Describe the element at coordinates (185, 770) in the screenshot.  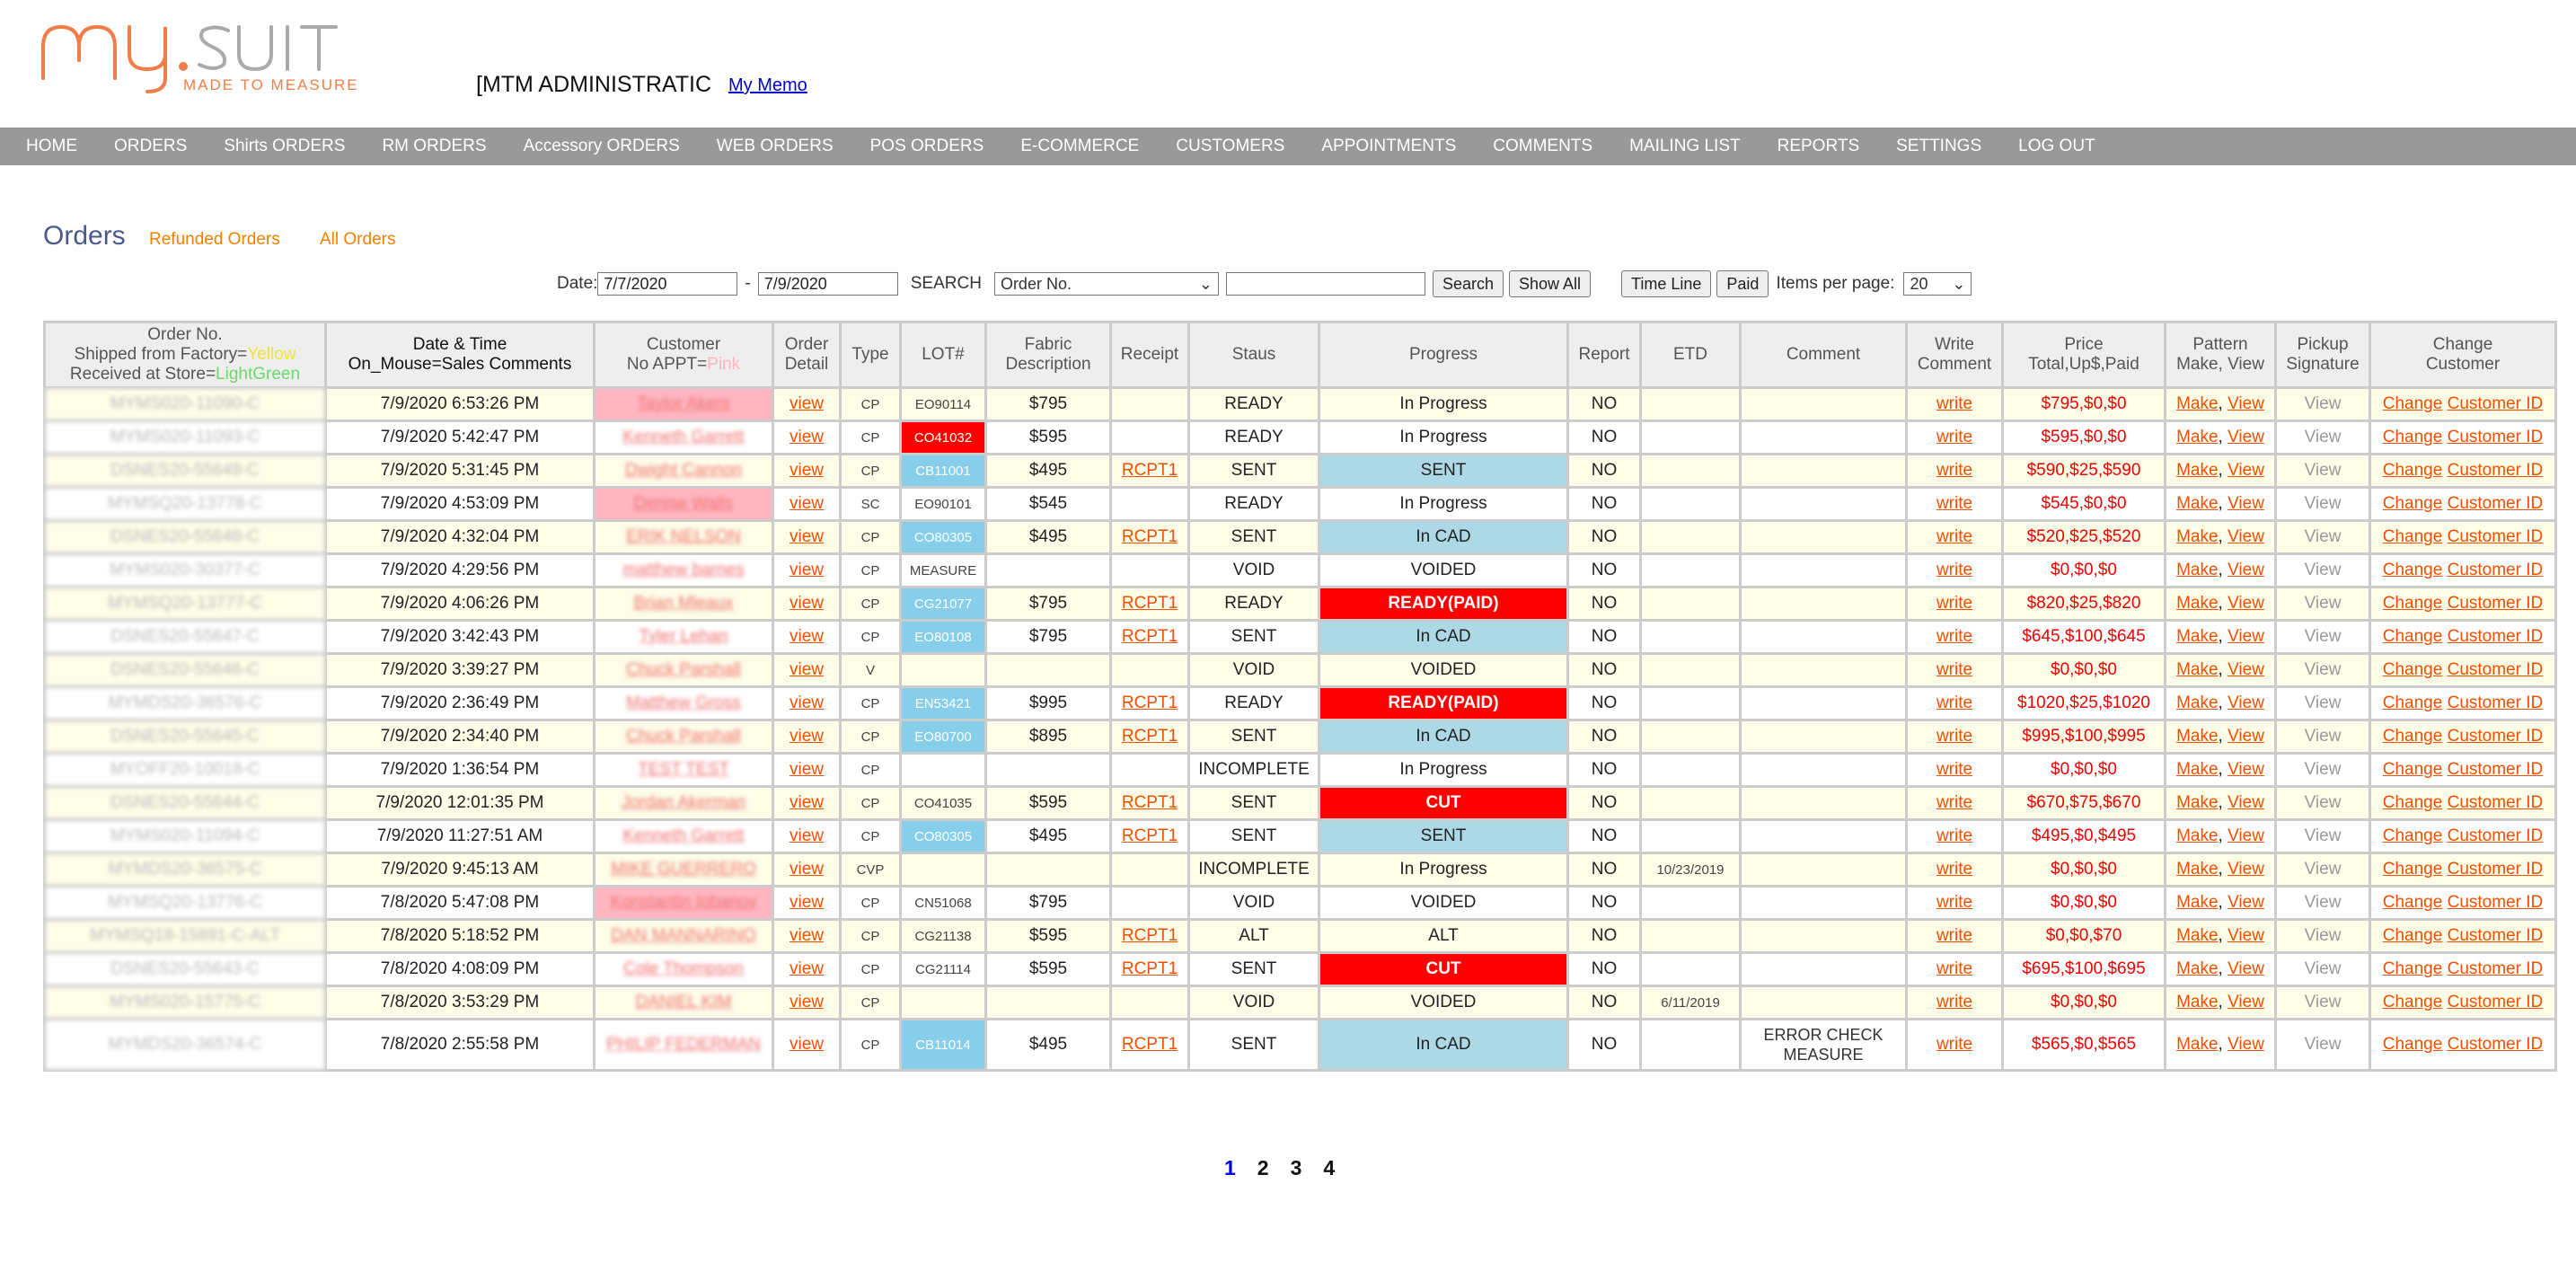
I see `order-number: MYOFF20-10018-C` at that location.